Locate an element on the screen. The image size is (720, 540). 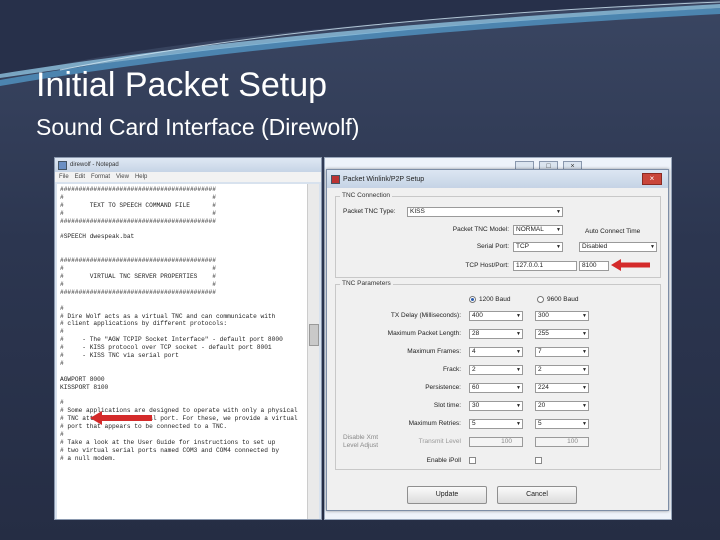
max-packet-label: Maximum Packet Length: is located at coordinates (424, 333).